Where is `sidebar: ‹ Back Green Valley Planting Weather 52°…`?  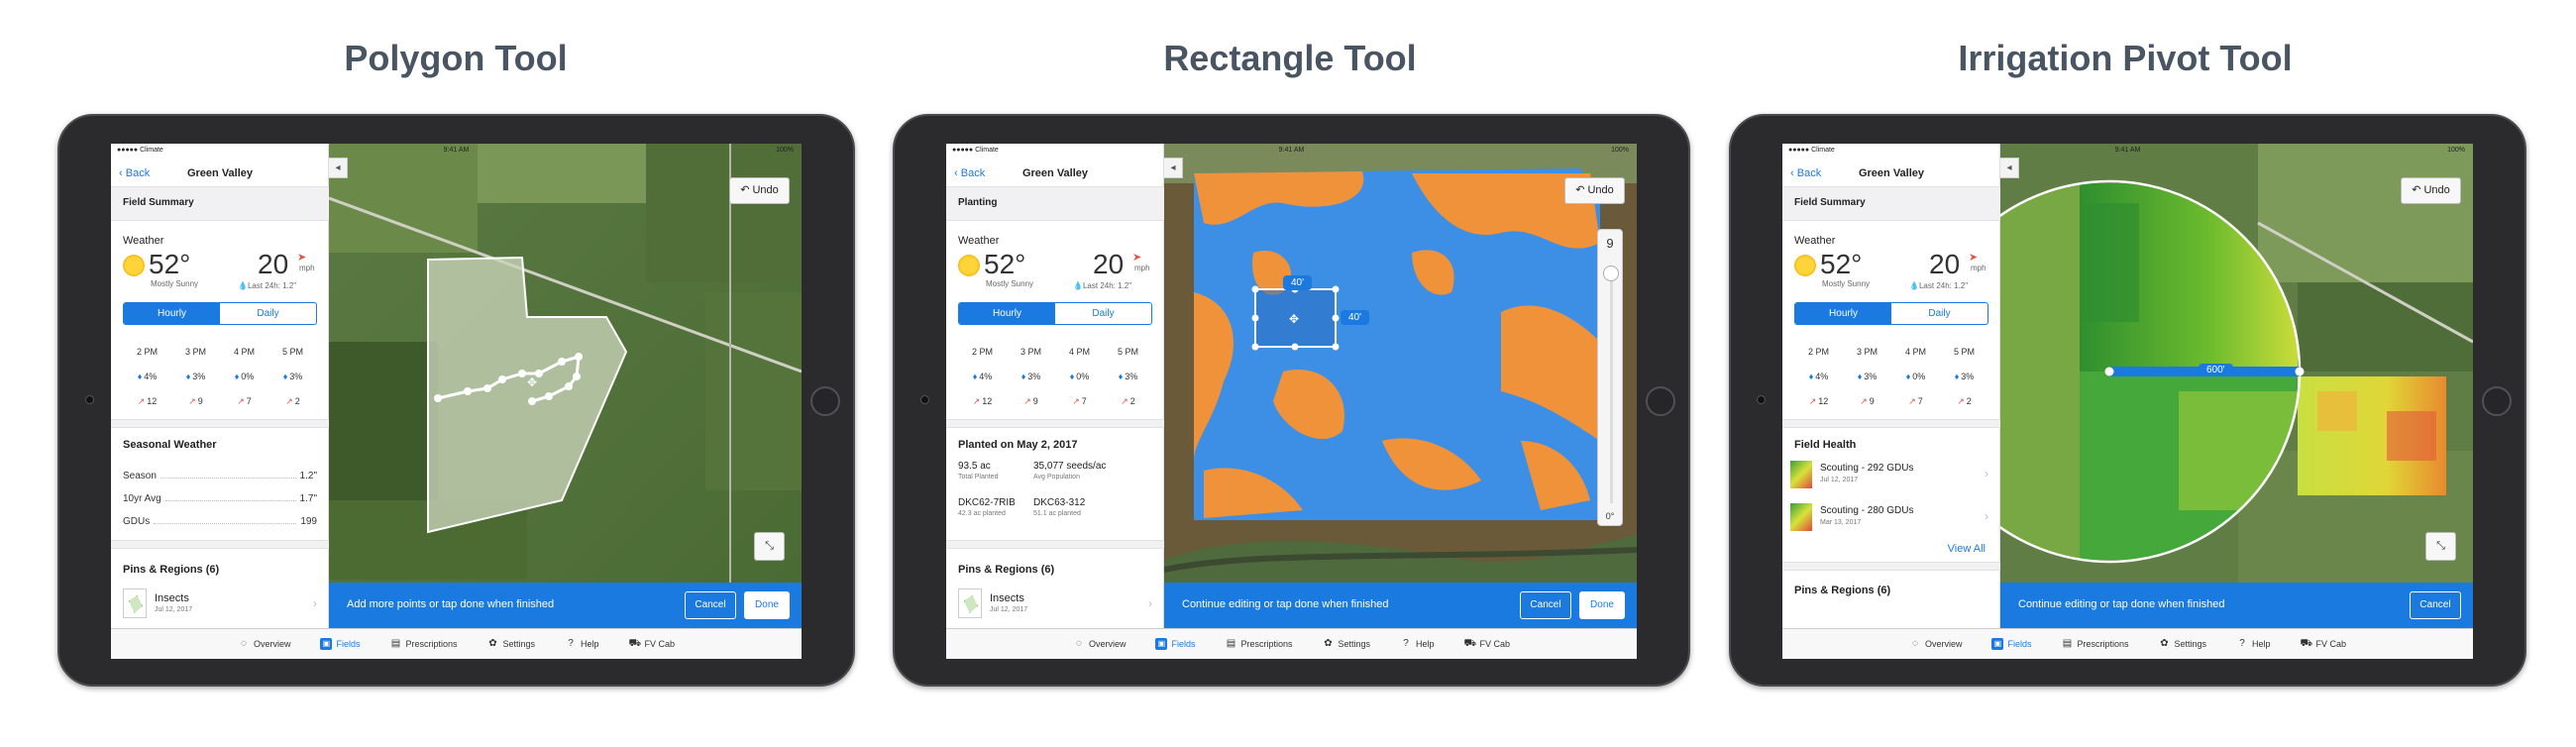 sidebar: ‹ Back Green Valley Planting Weather 52°… is located at coordinates (1055, 386).